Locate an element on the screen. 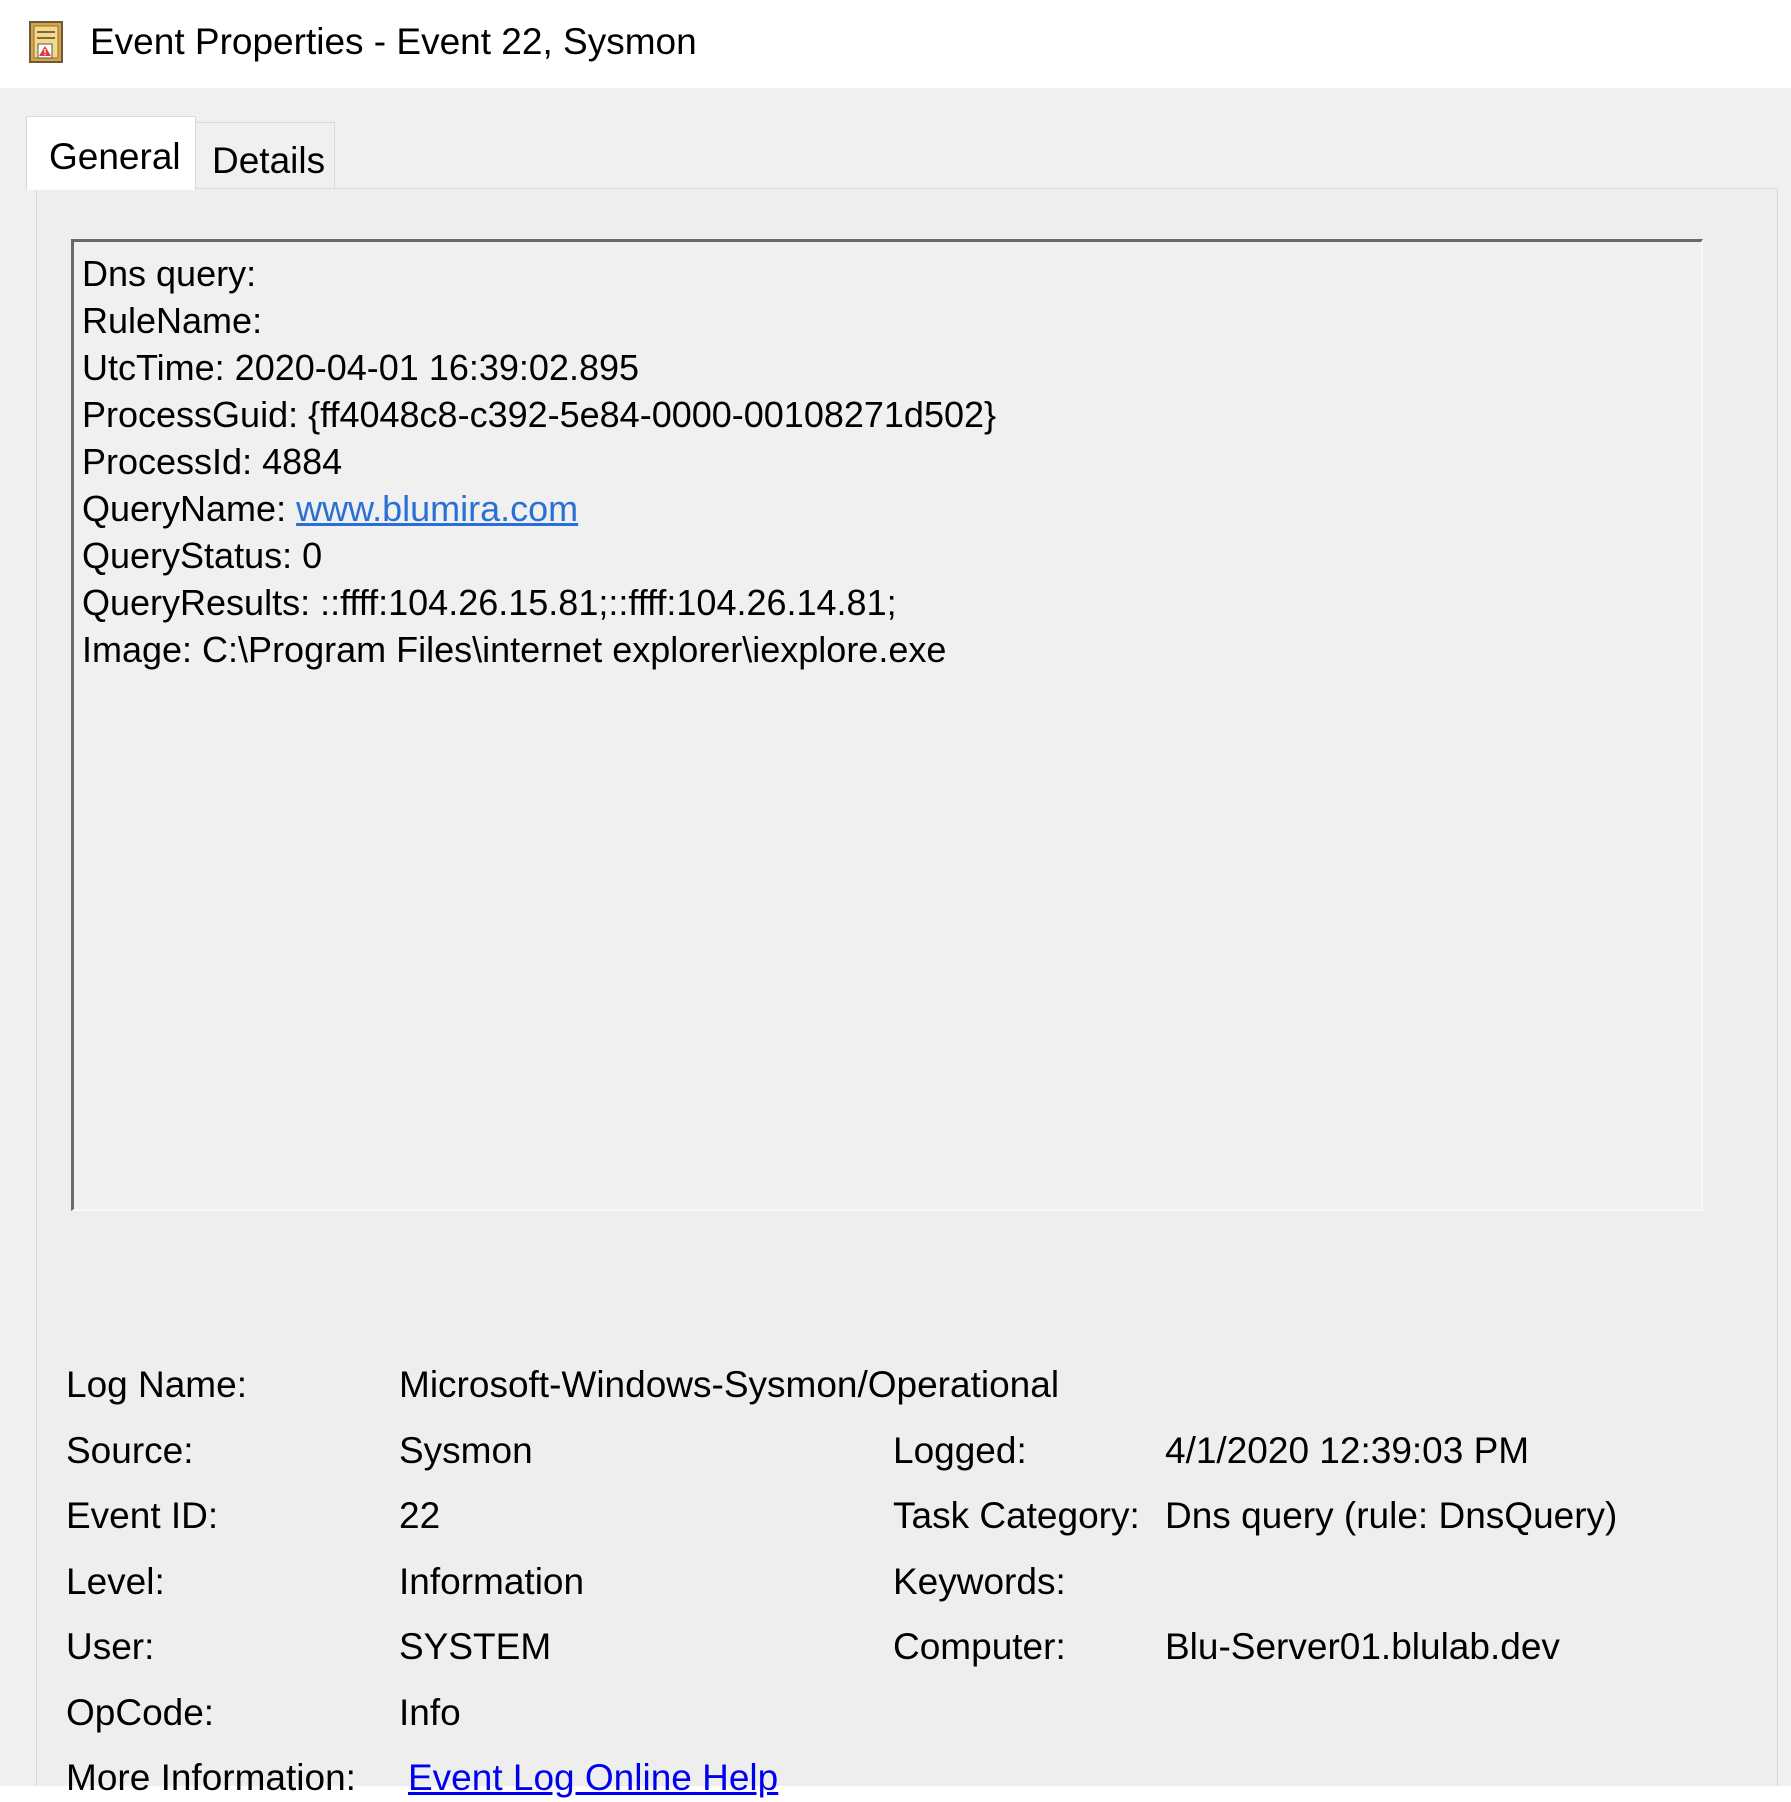 This screenshot has width=1791, height=1802. description-line: Dns query: is located at coordinates (169, 273).